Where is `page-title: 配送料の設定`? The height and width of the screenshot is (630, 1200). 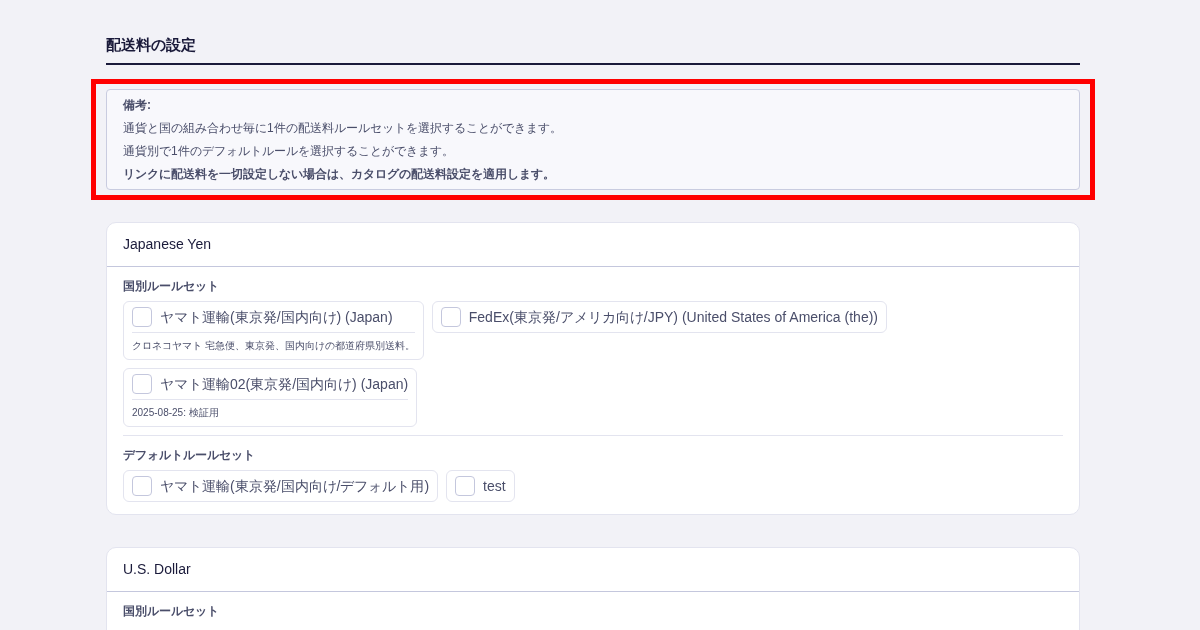
page-title: 配送料の設定 is located at coordinates (151, 45).